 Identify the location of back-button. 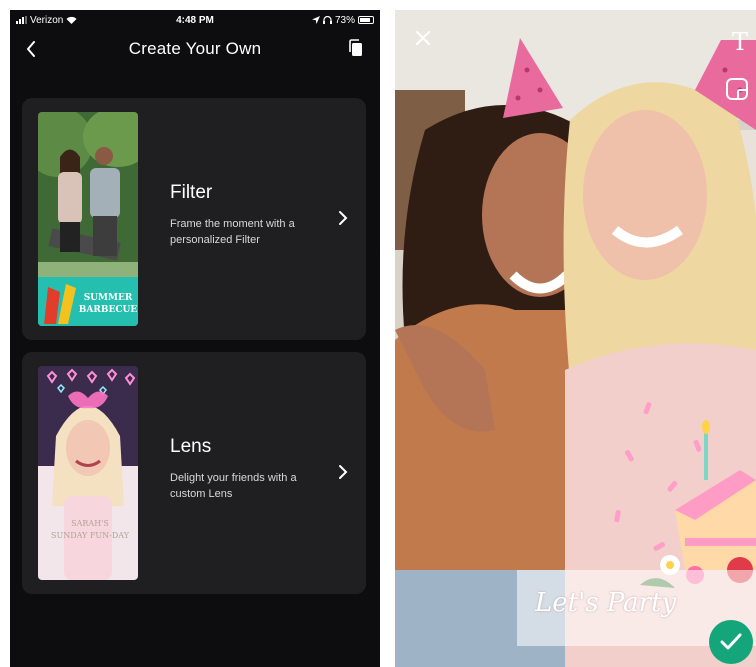
(31, 49).